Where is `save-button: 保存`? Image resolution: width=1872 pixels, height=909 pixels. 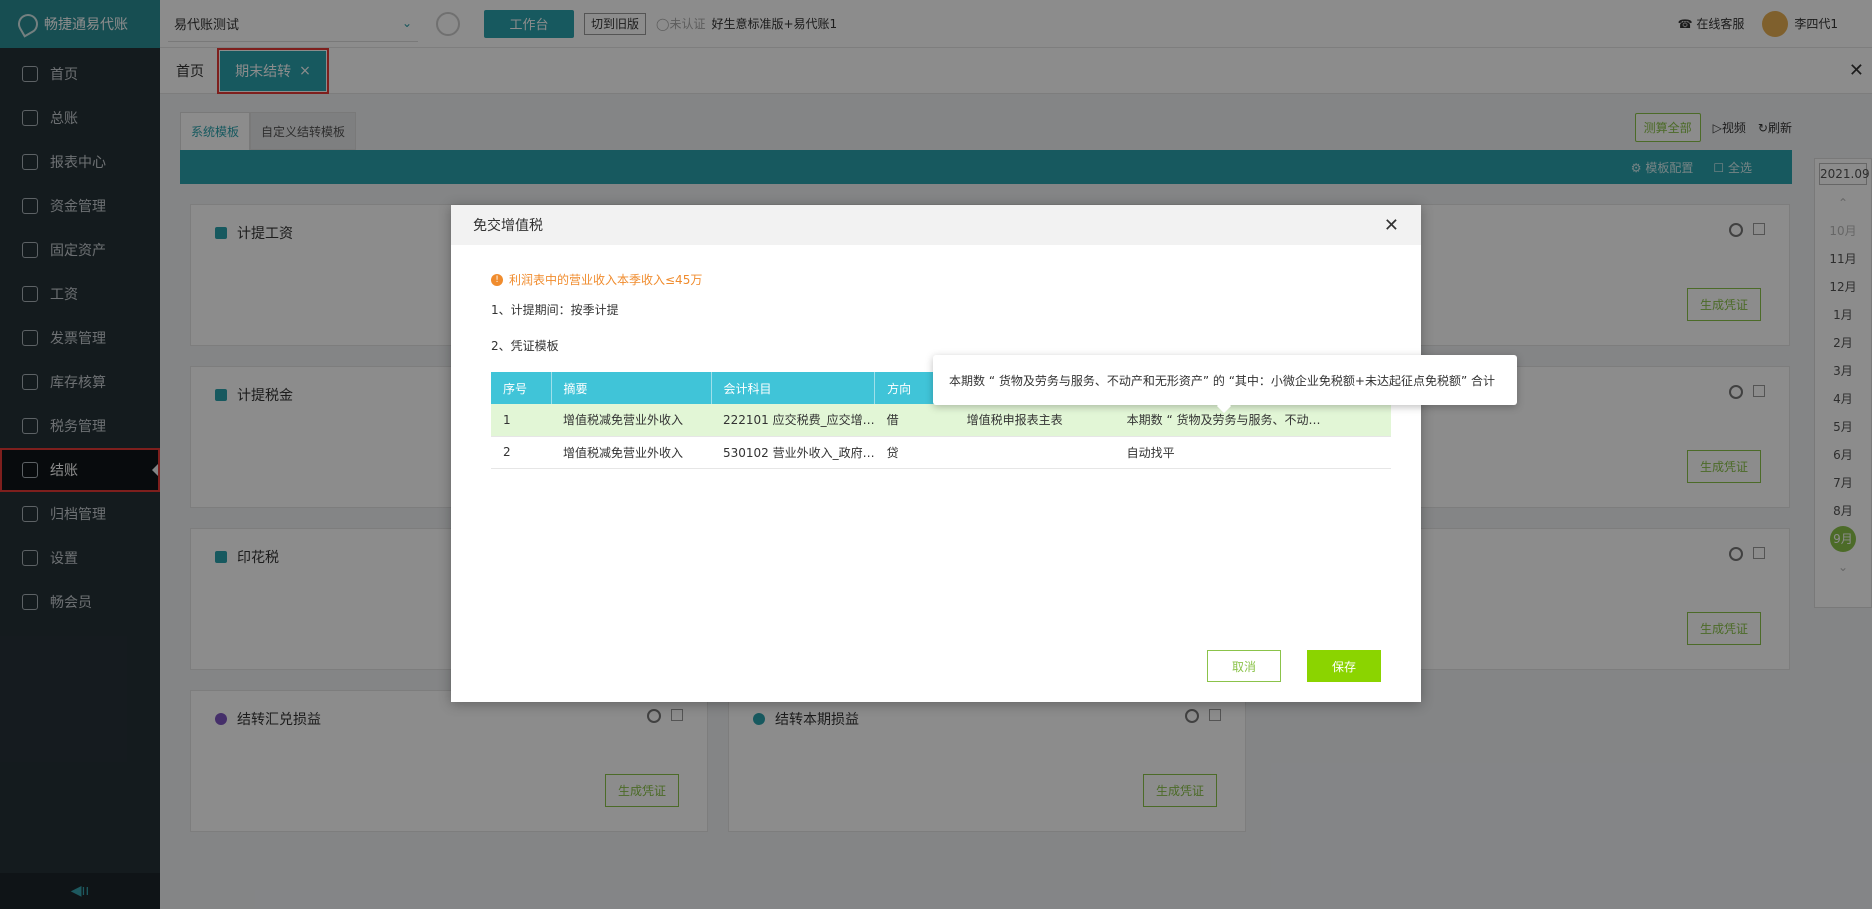
save-button: 保存 is located at coordinates (1344, 666).